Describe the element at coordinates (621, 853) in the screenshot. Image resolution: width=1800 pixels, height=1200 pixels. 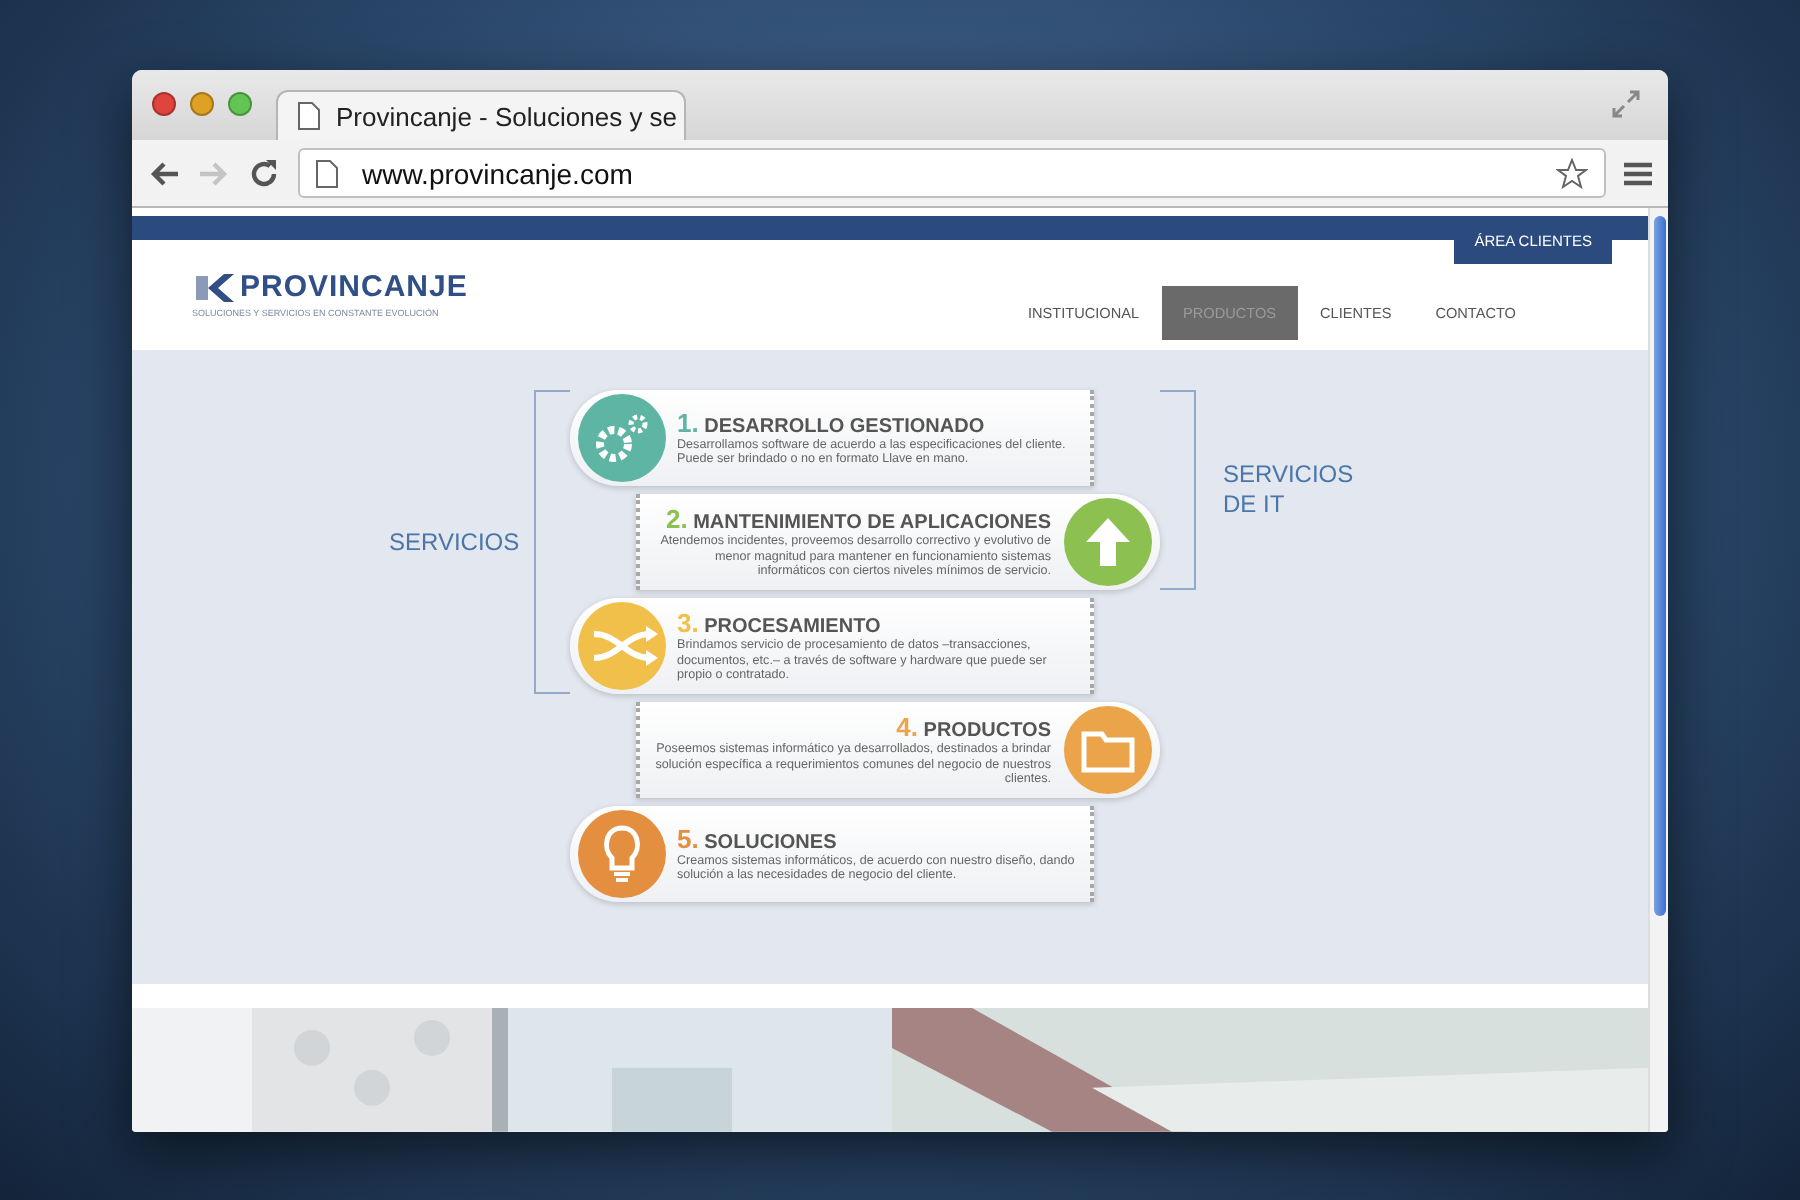
I see `light-bulb-icon` at that location.